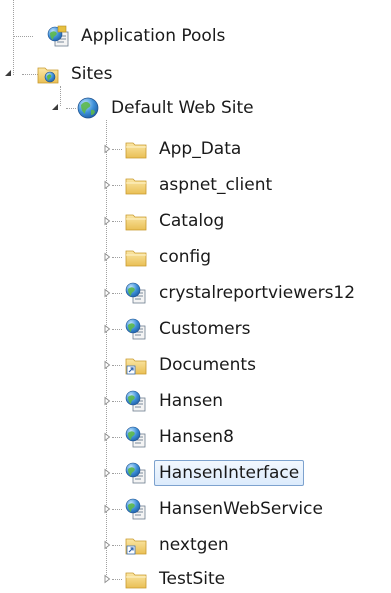 The height and width of the screenshot is (593, 391). What do you see at coordinates (205, 329) in the screenshot?
I see `tree-item-label: Customers` at bounding box center [205, 329].